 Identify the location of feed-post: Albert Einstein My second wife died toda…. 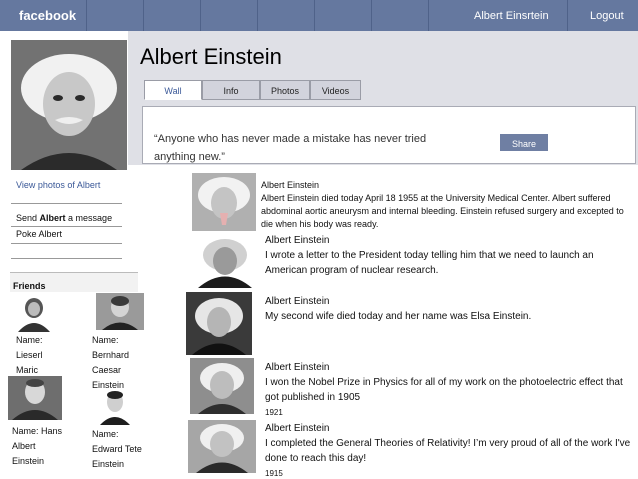
(450, 309).